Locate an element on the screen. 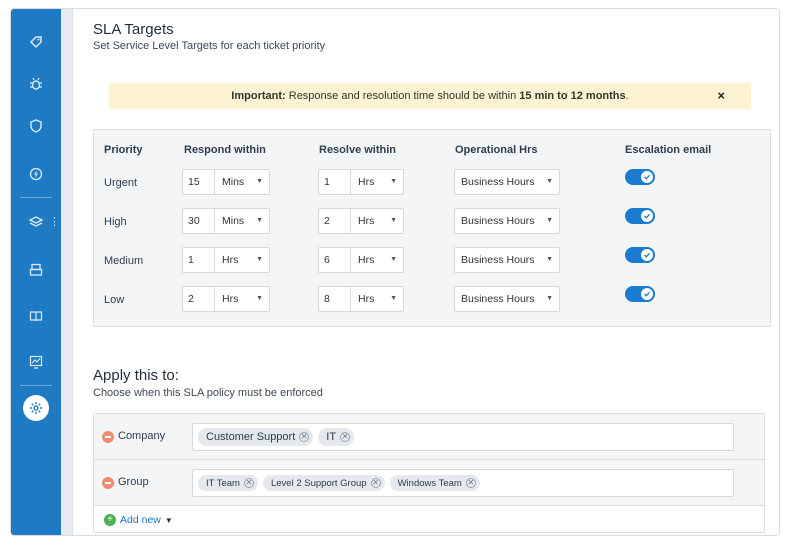  tag-windows-team: Windows Team ✕ is located at coordinates (434, 483).